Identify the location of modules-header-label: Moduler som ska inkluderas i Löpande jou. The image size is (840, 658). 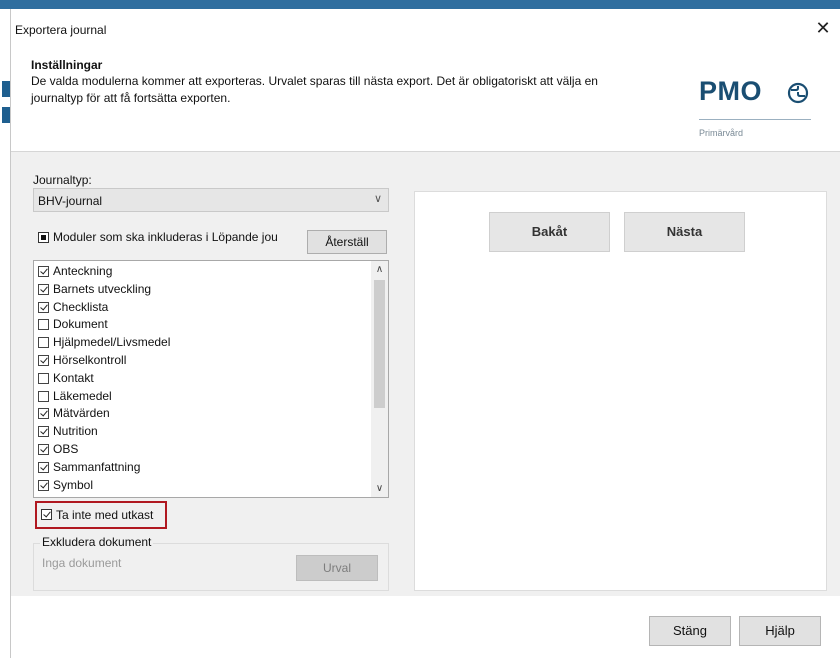
(165, 237).